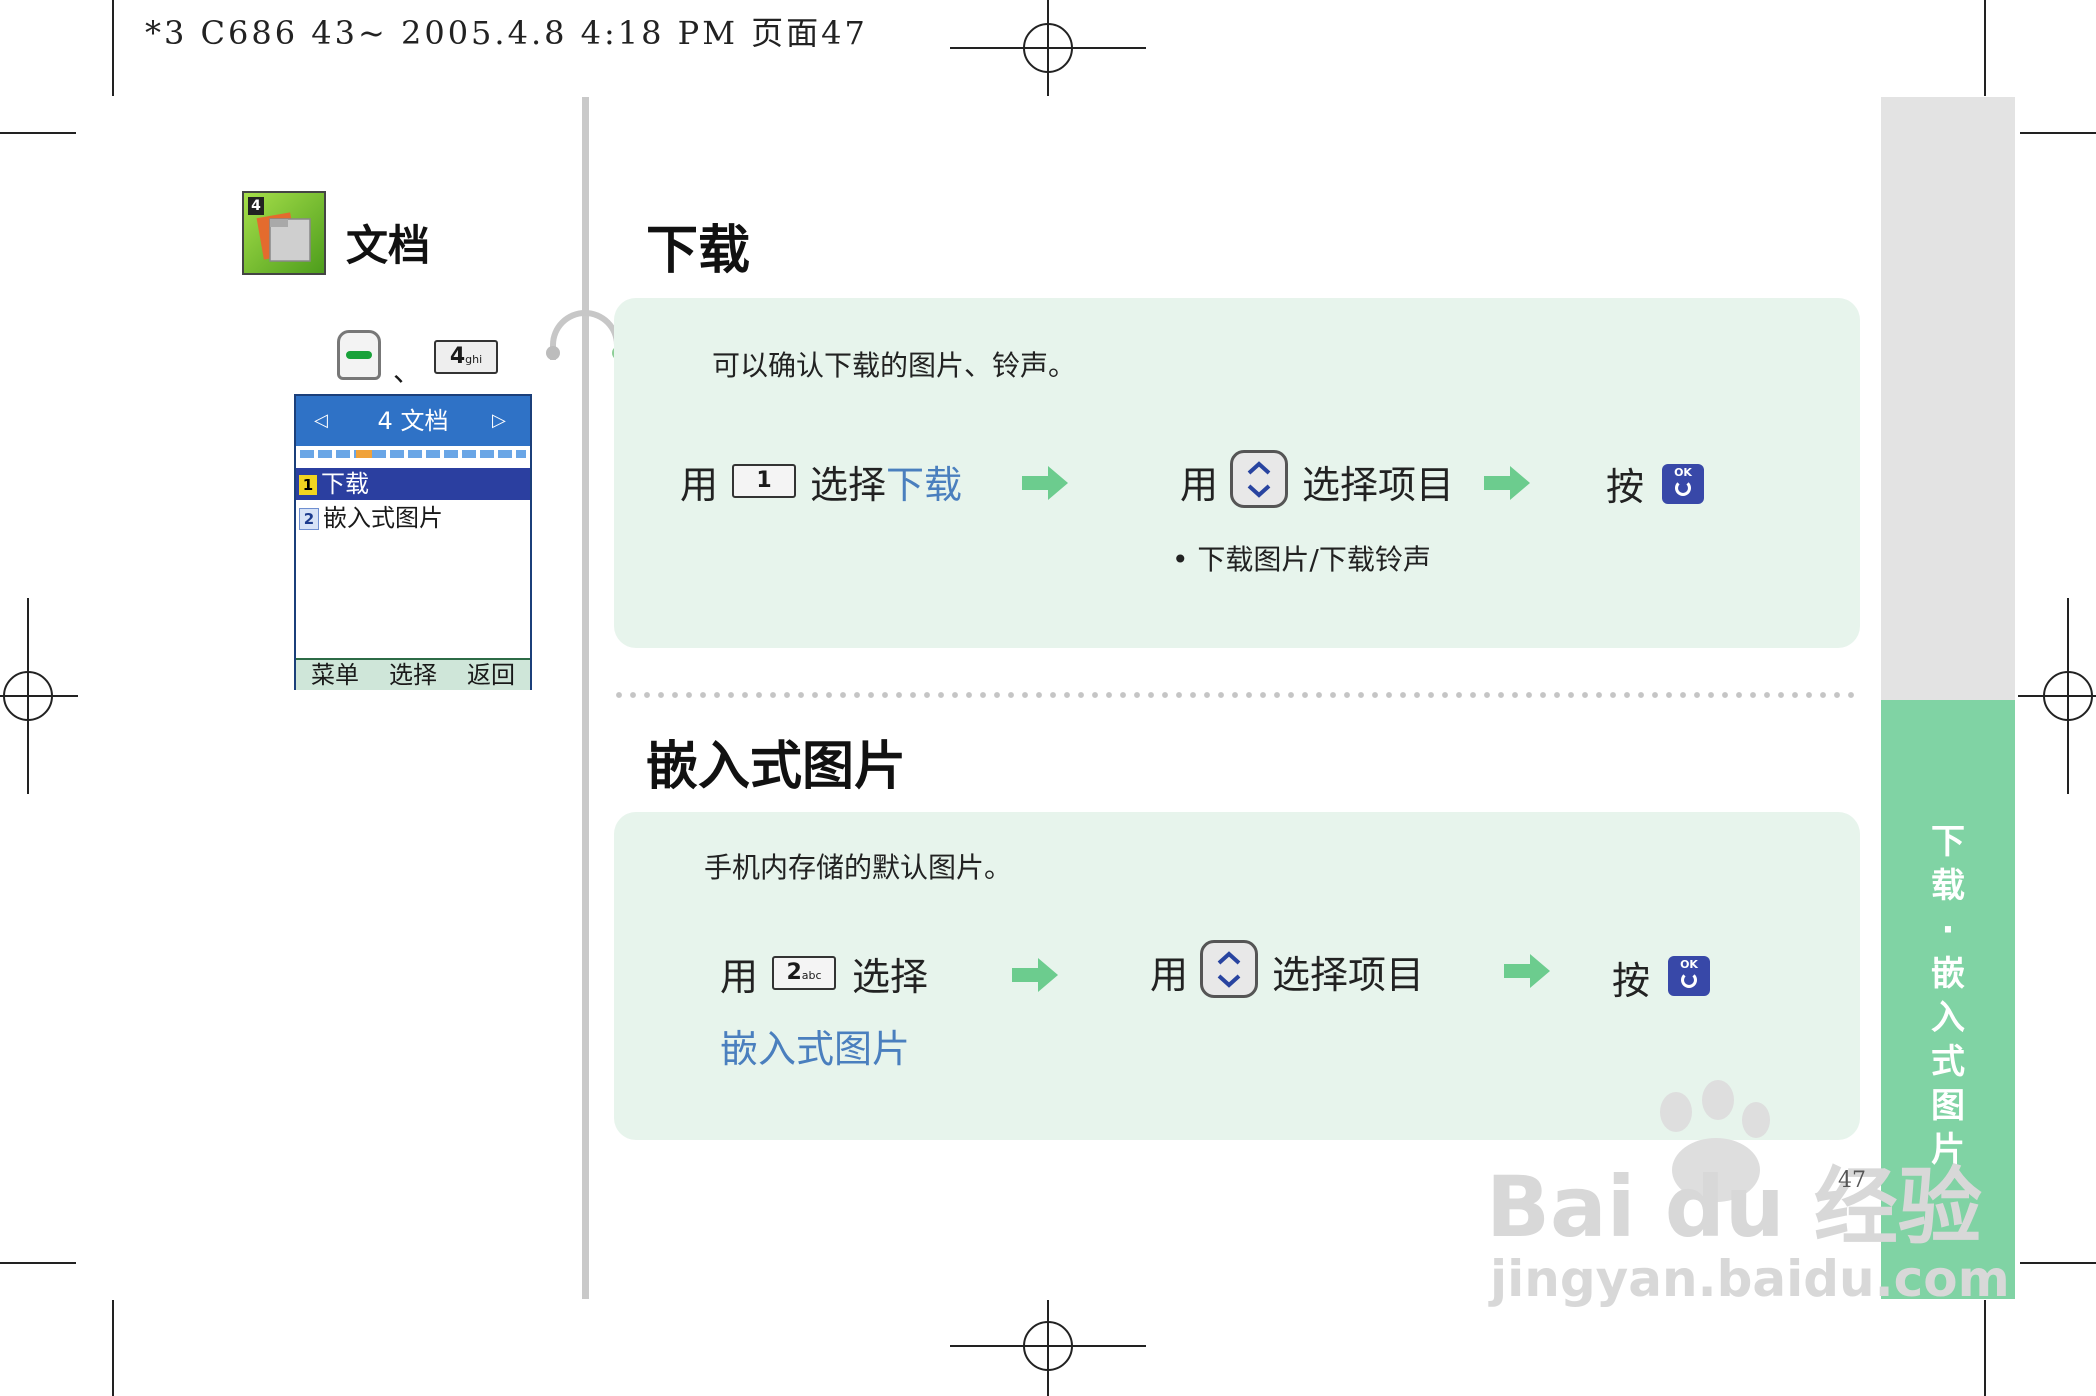  Describe the element at coordinates (1625, 487) in the screenshot. I see `download-step3-prefix: 按` at that location.